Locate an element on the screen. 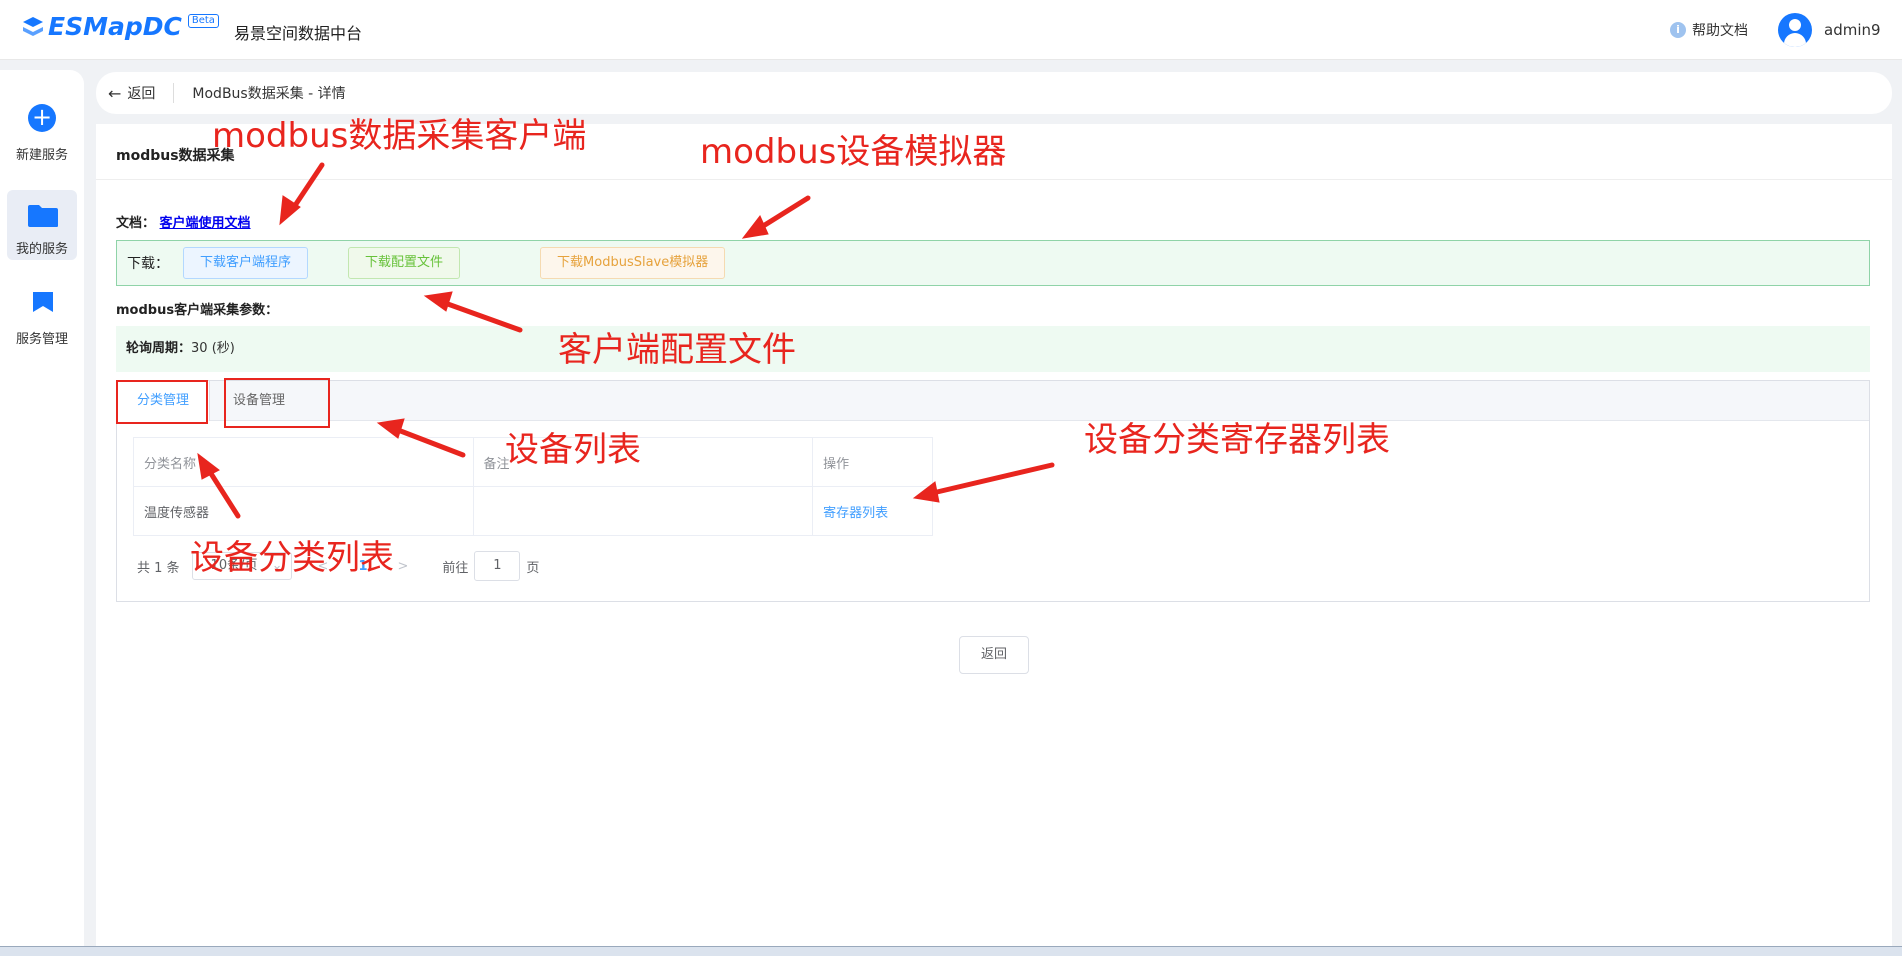 The image size is (1902, 956). annotation-register-list: 设备分类寄存器列表 is located at coordinates (1237, 440).